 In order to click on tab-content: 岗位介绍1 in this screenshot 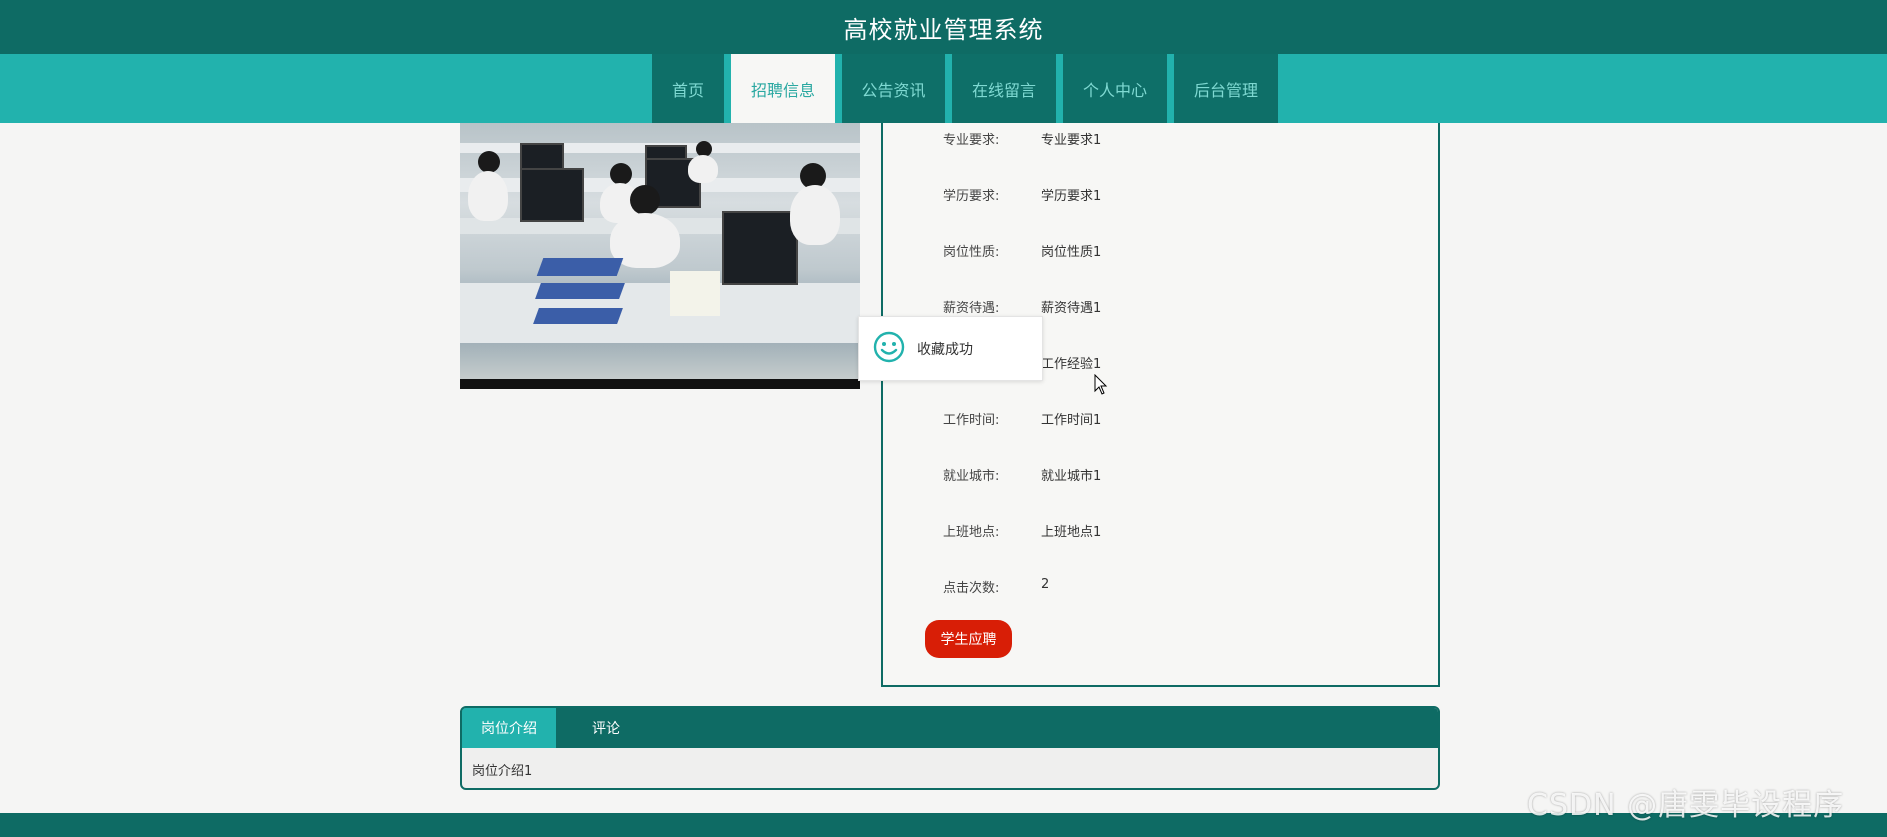, I will do `click(502, 771)`.